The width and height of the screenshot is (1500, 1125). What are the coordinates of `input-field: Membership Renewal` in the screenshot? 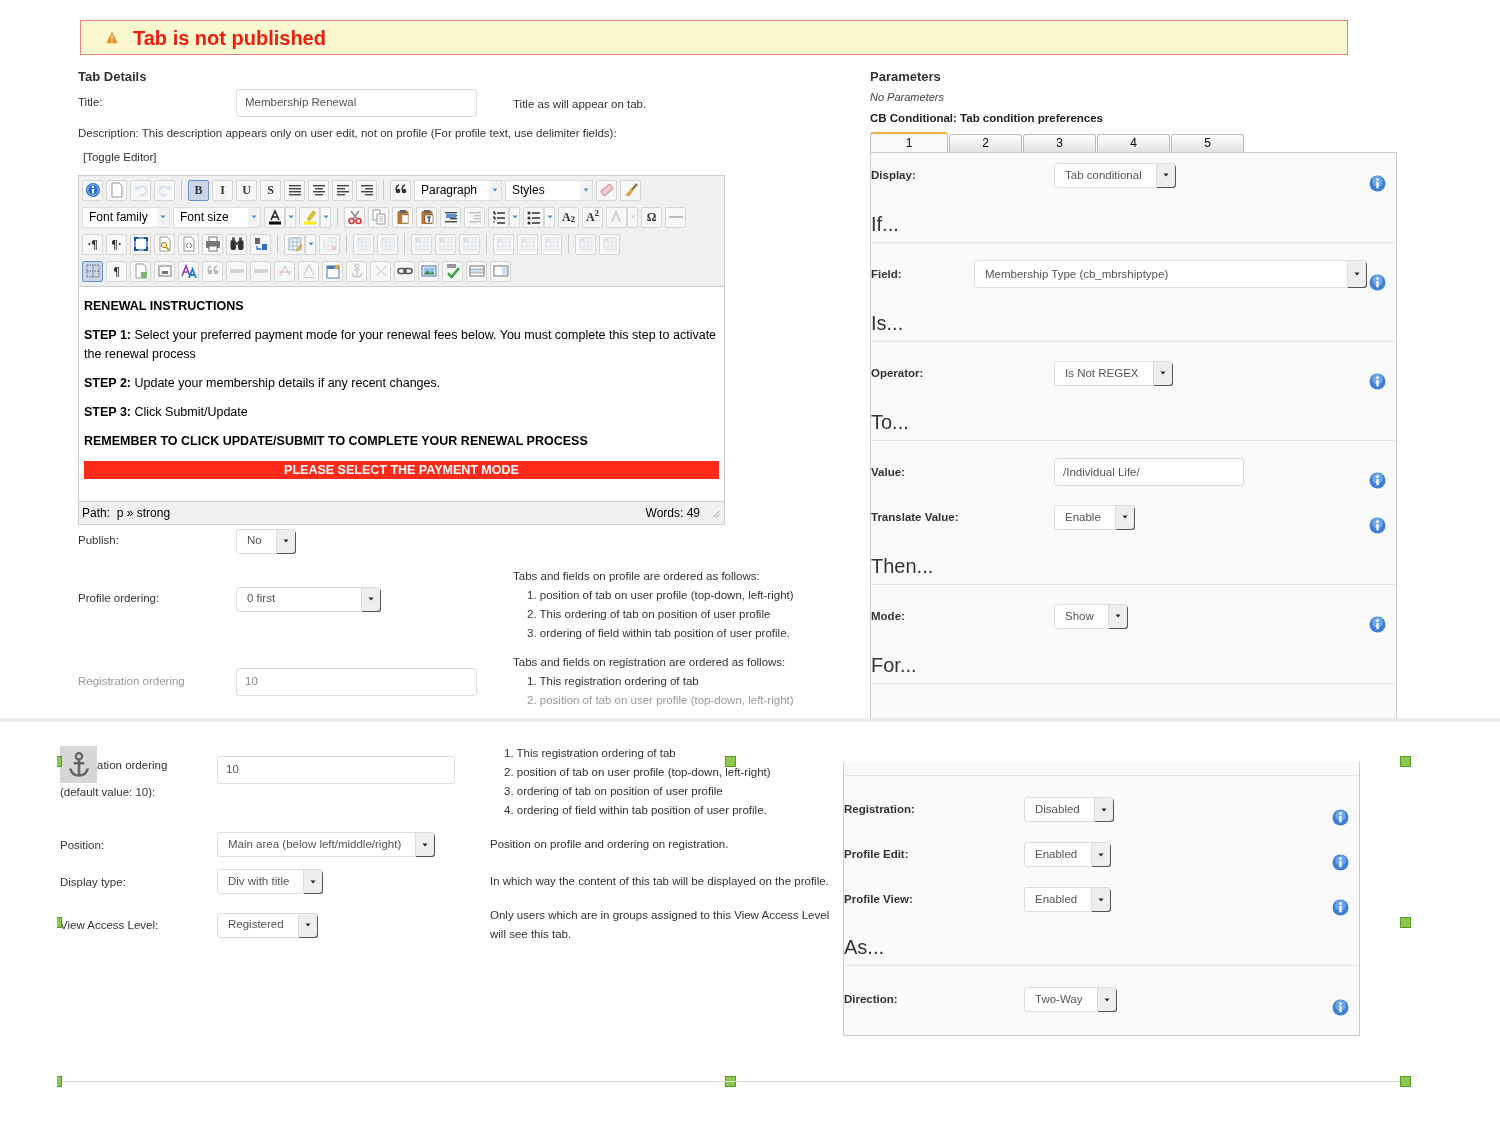 It's located at (356, 103).